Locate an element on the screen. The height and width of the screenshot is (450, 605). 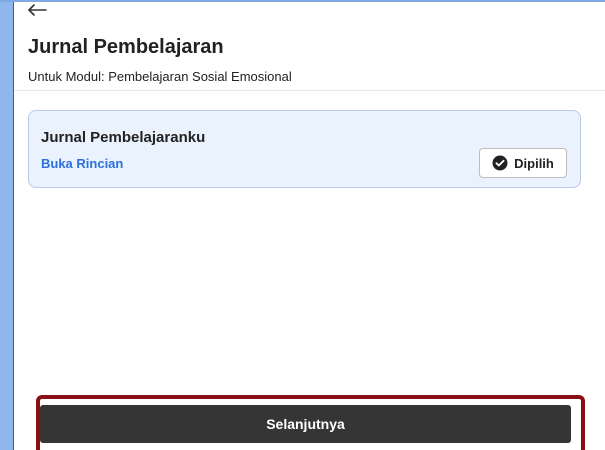
open-details-link: Buka Rincian is located at coordinates (82, 164).